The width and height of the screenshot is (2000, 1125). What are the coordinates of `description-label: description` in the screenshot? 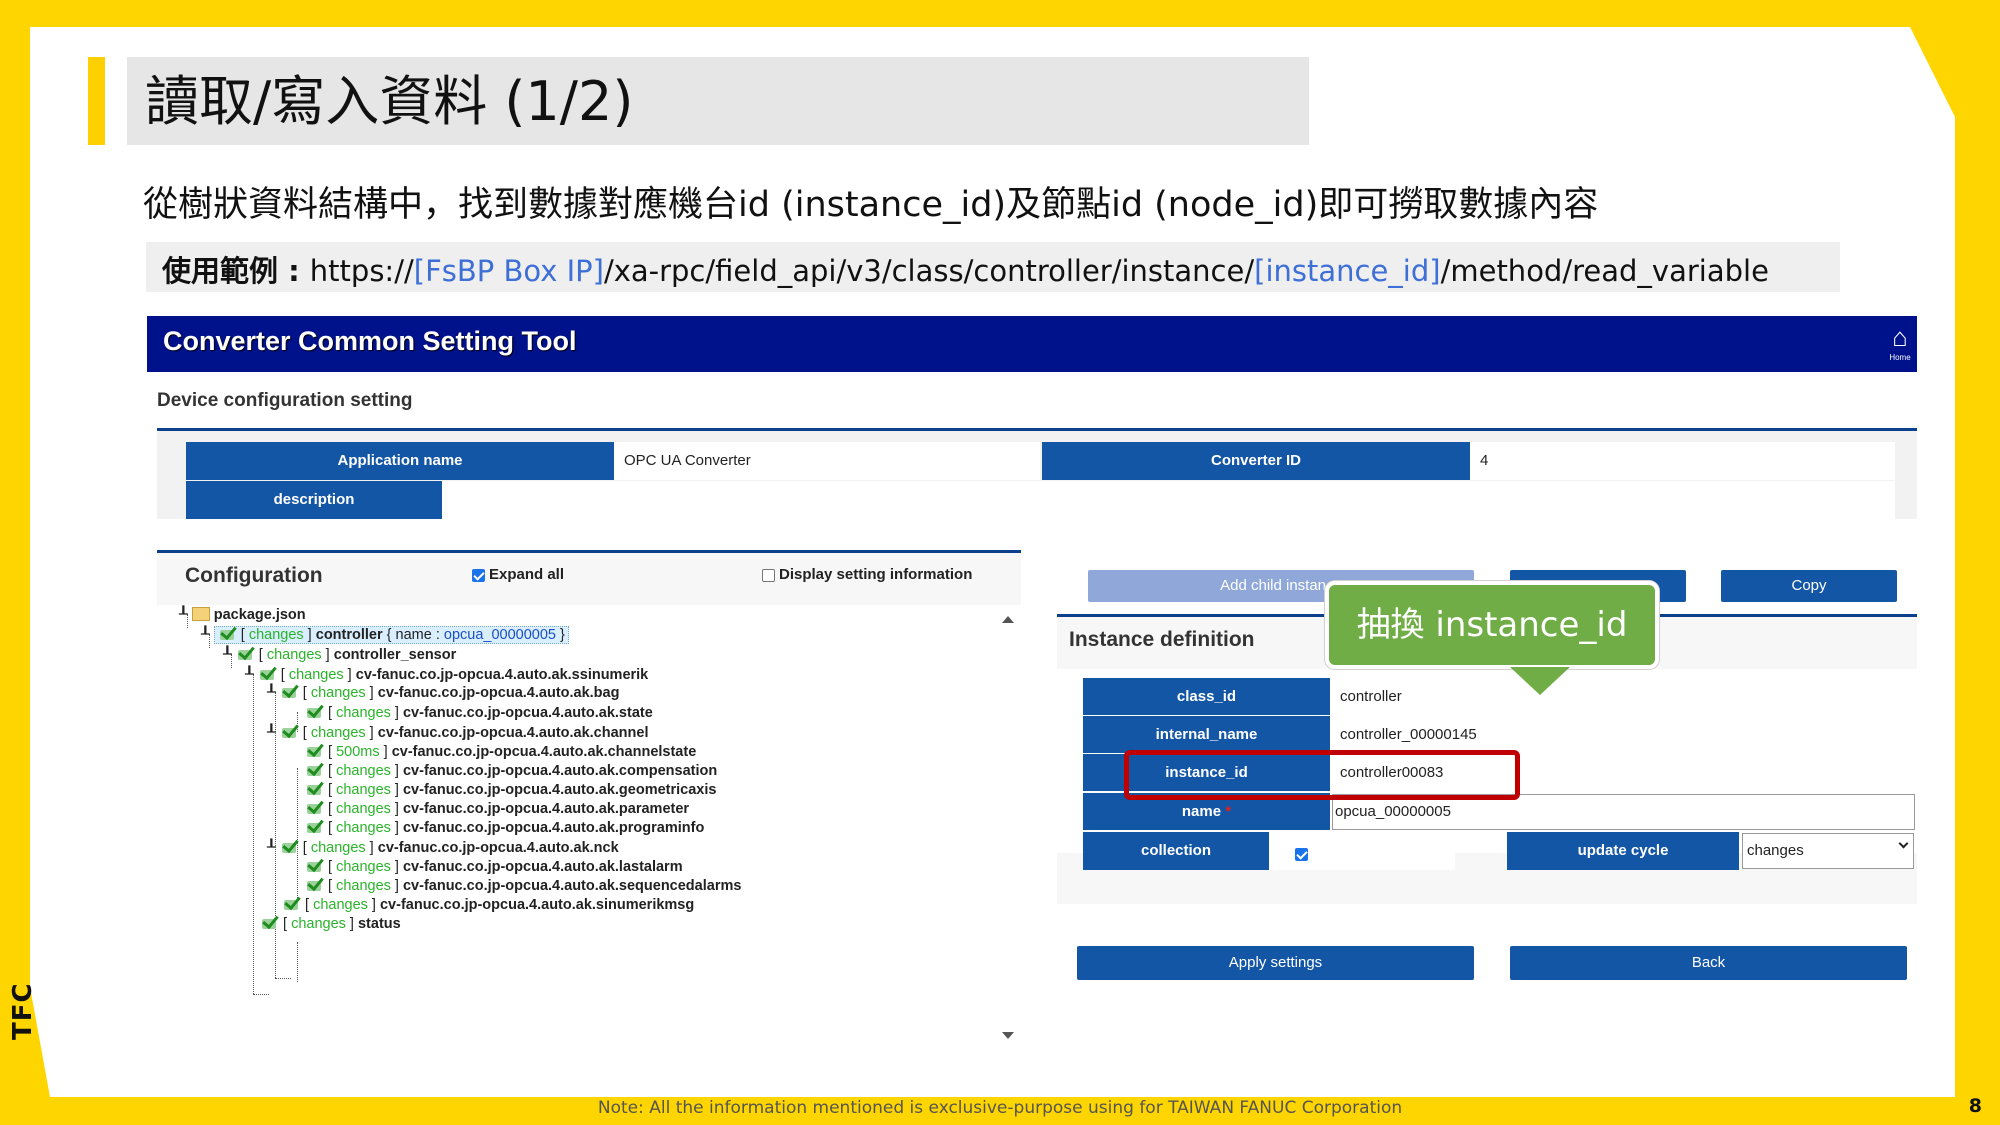 It's located at (314, 500).